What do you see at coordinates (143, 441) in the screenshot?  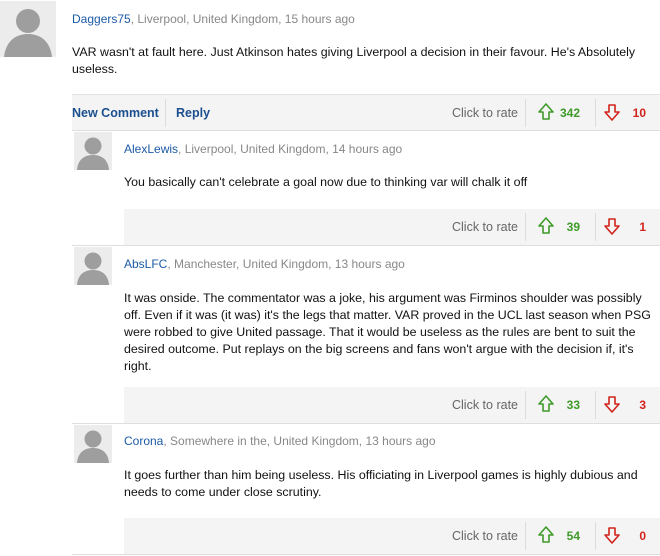 I see `author-link: Corona` at bounding box center [143, 441].